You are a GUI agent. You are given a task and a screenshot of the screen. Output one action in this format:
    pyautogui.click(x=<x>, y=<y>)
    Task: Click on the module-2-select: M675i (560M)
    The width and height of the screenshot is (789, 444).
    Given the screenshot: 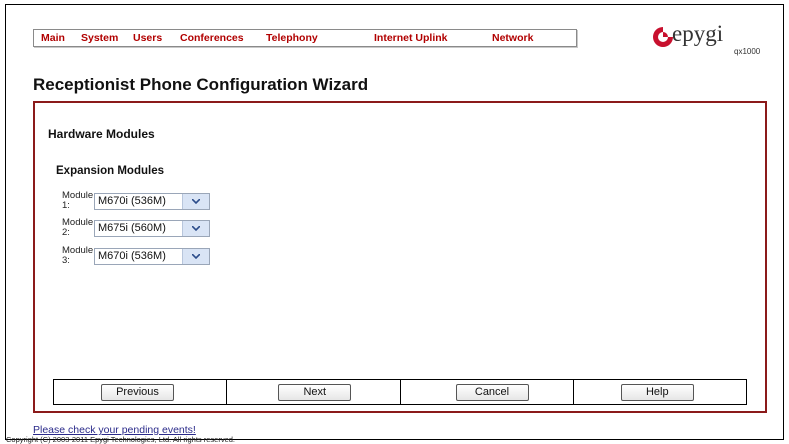 What is the action you would take?
    pyautogui.click(x=152, y=228)
    